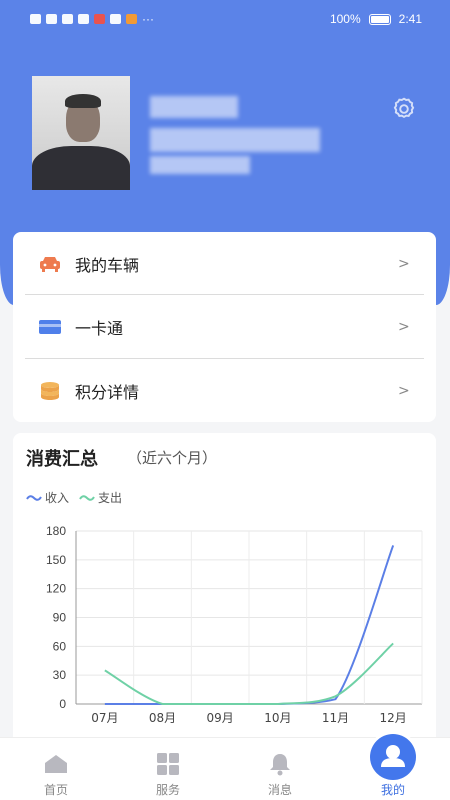  Describe the element at coordinates (220, 718) in the screenshot. I see `x-tick-label: 09月` at that location.